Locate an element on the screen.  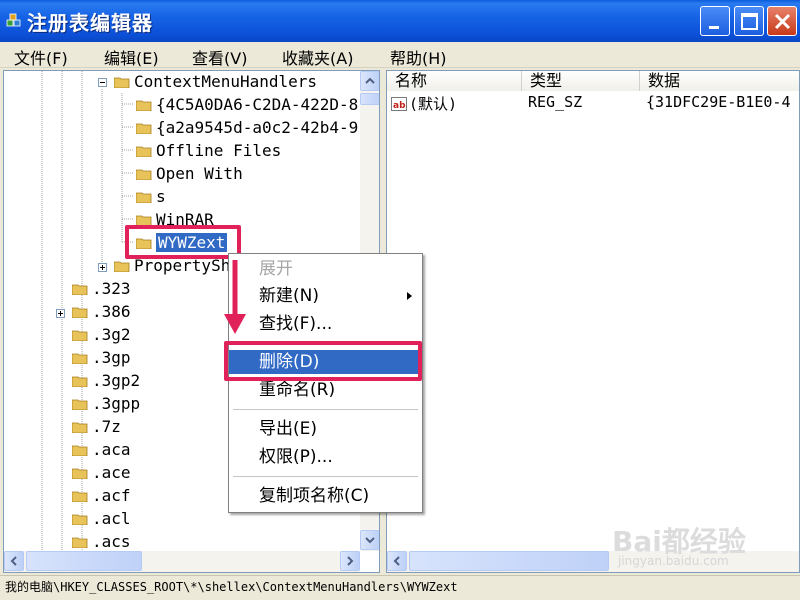
tree-node: .3g2 is located at coordinates (101, 336).